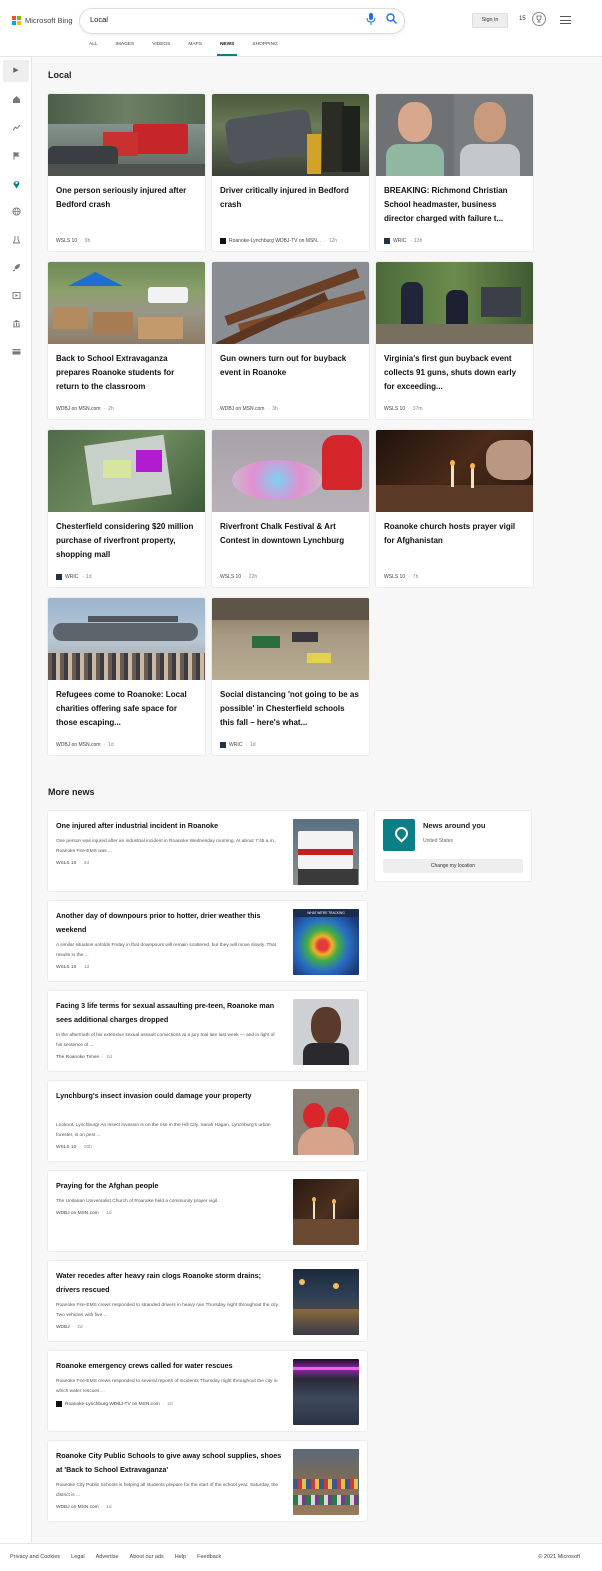  I want to click on news-source: WSLS 10 · 2d, so click(73, 863).